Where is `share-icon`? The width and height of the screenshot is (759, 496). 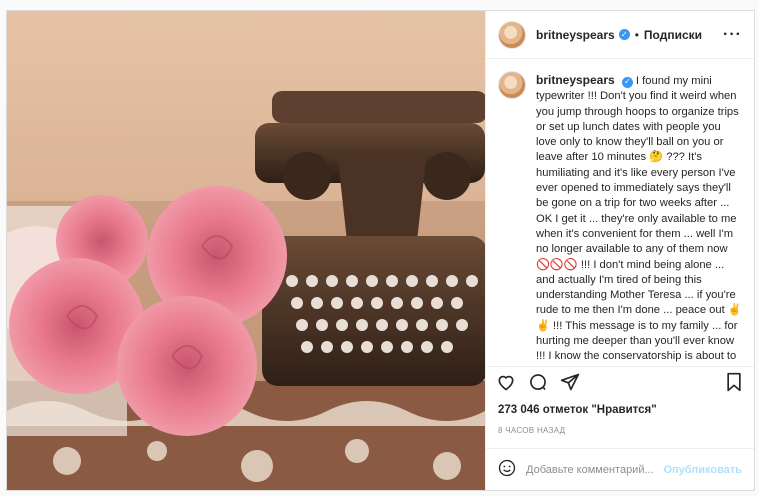
share-icon is located at coordinates (570, 384).